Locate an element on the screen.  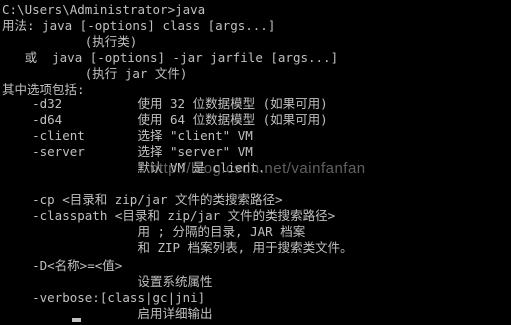
console-line: -verbose:[class|gc|jni] is located at coordinates (104, 297).